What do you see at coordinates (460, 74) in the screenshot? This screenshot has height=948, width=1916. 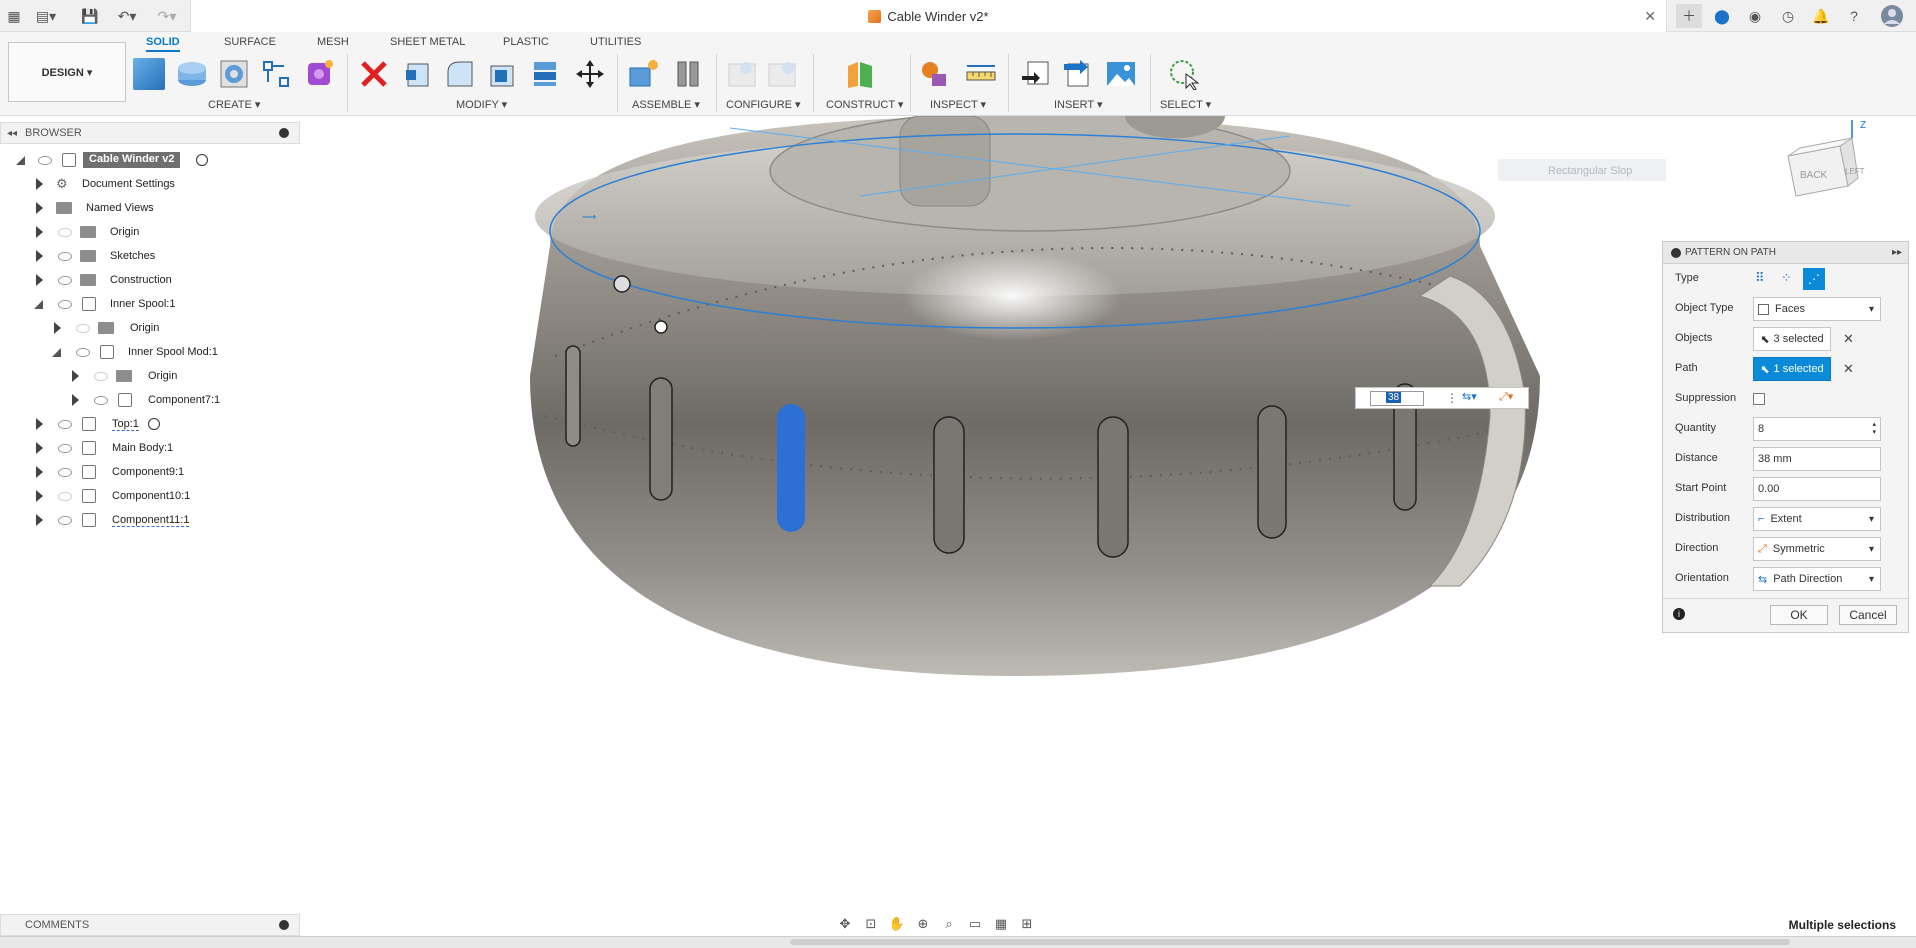 I see `fillet-icon` at bounding box center [460, 74].